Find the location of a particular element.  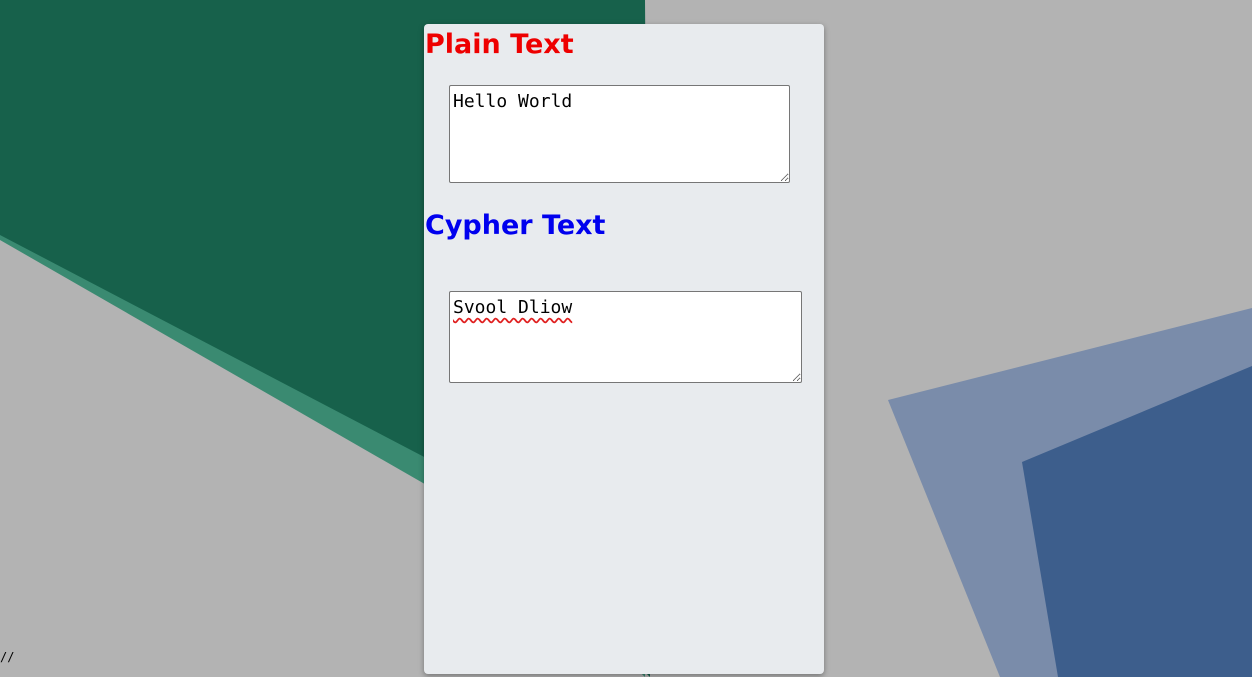

plain-text-input is located at coordinates (619, 134).